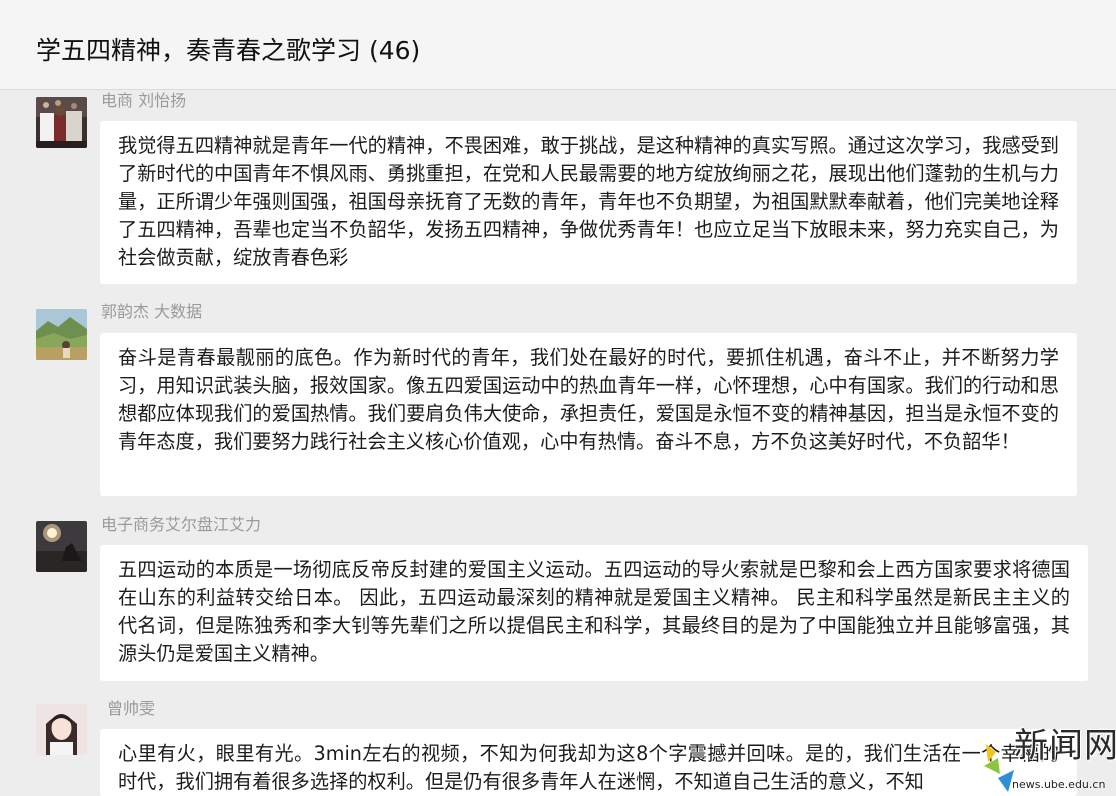 Image resolution: width=1116 pixels, height=796 pixels. I want to click on chat-header: 学五四精神，奏青春之歌学习 (46), so click(558, 45).